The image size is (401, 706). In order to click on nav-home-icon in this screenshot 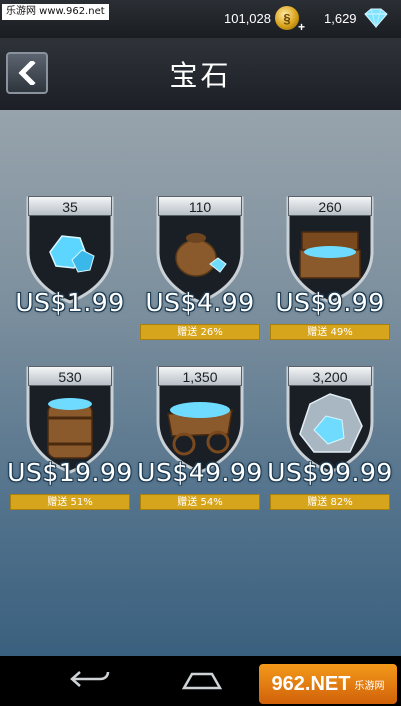, I will do `click(202, 680)`.